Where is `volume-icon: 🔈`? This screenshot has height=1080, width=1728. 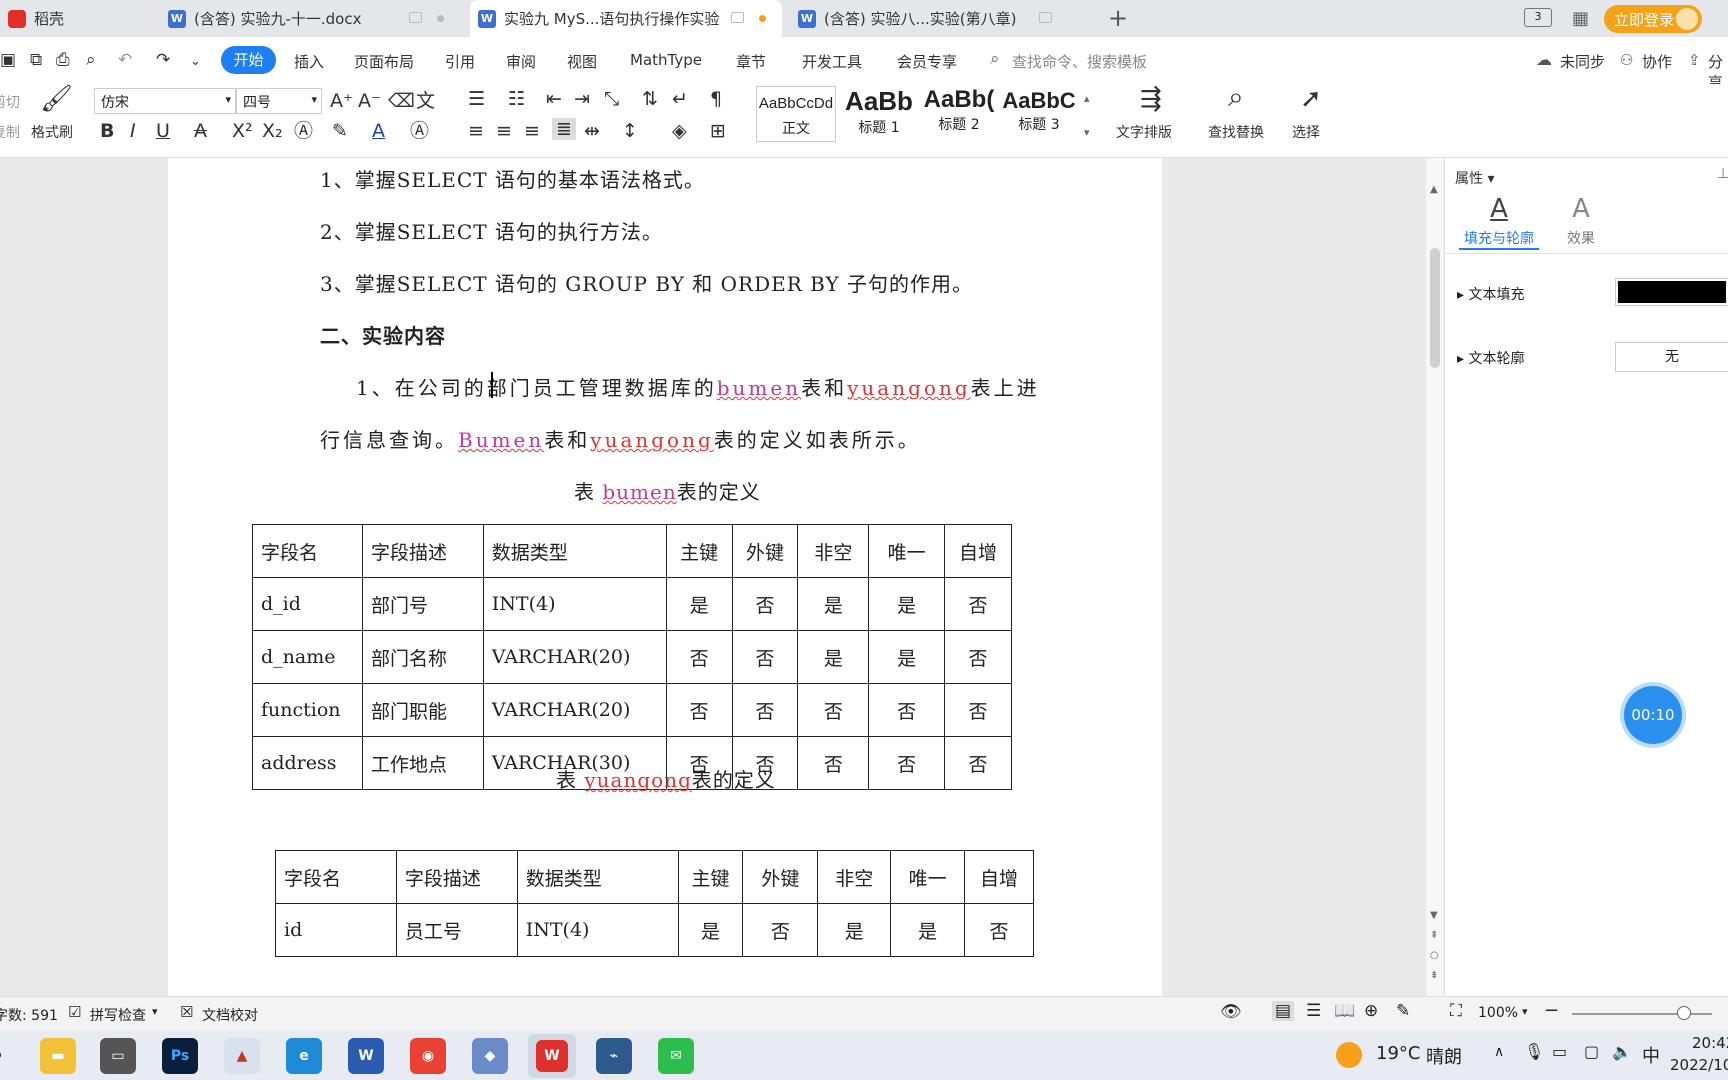 volume-icon: 🔈 is located at coordinates (1622, 1051).